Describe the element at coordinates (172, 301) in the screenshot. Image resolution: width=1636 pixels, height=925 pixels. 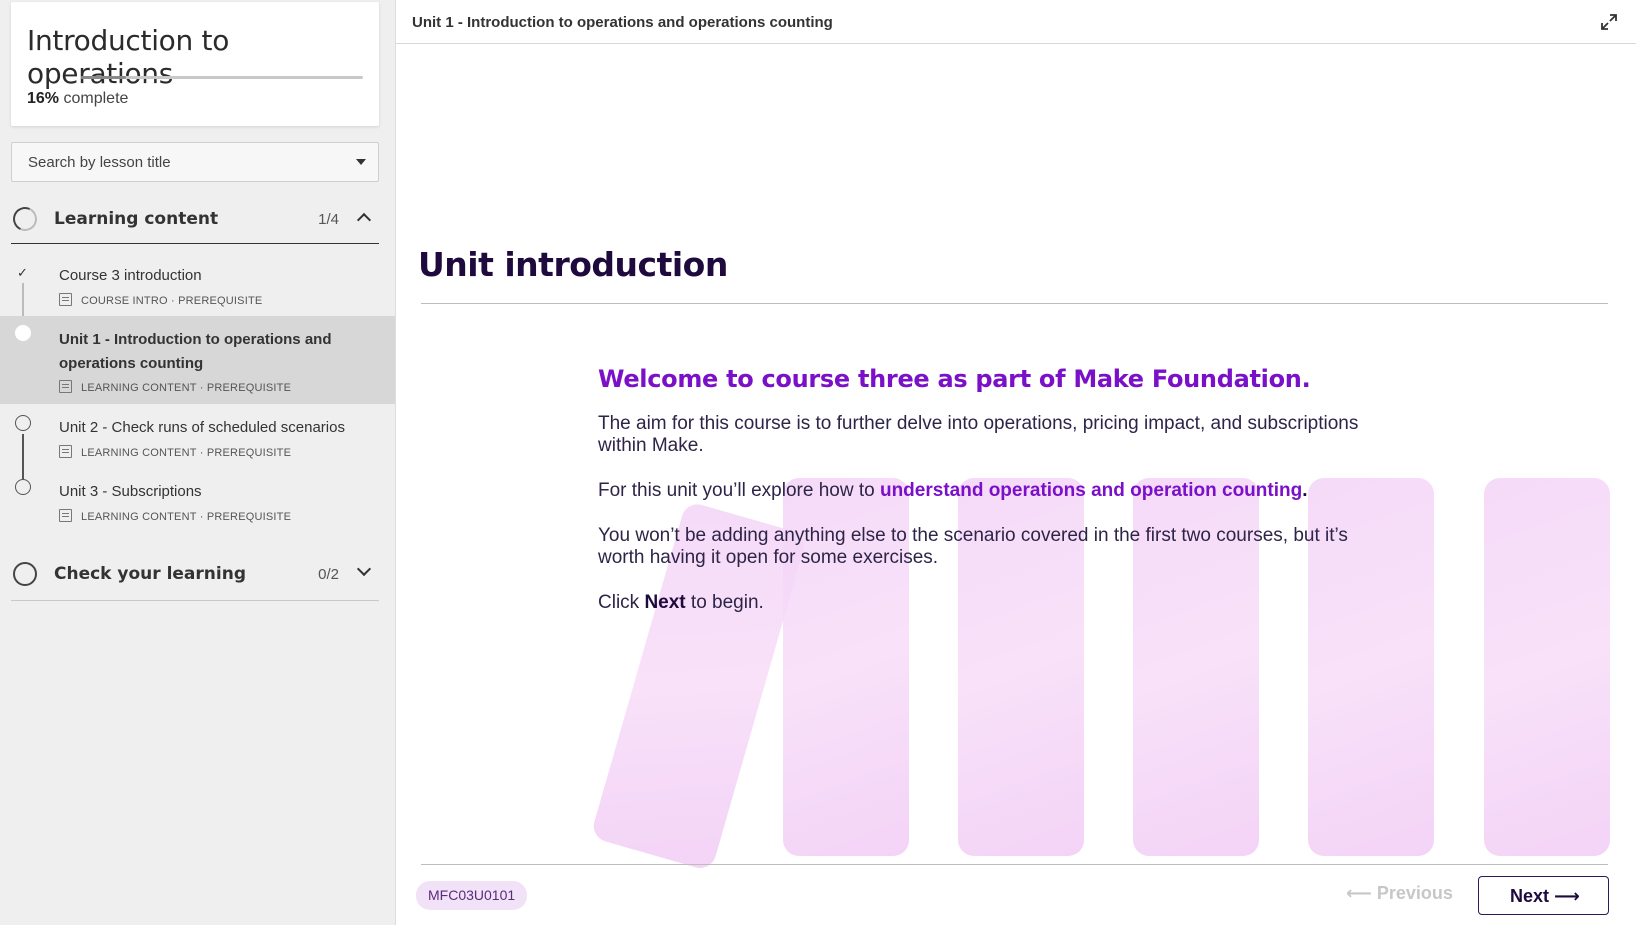
I see `lesson-meta-text: COURSE INTRO · PREREQUISITE` at that location.